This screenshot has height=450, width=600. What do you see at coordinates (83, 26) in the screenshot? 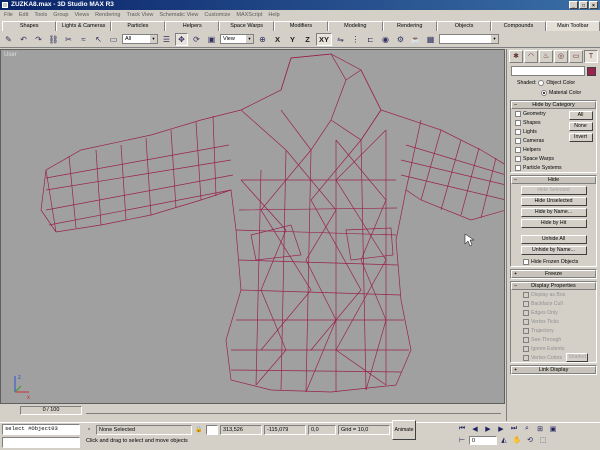
I see `tab-lights-cameras: Lights & Cameras` at bounding box center [83, 26].